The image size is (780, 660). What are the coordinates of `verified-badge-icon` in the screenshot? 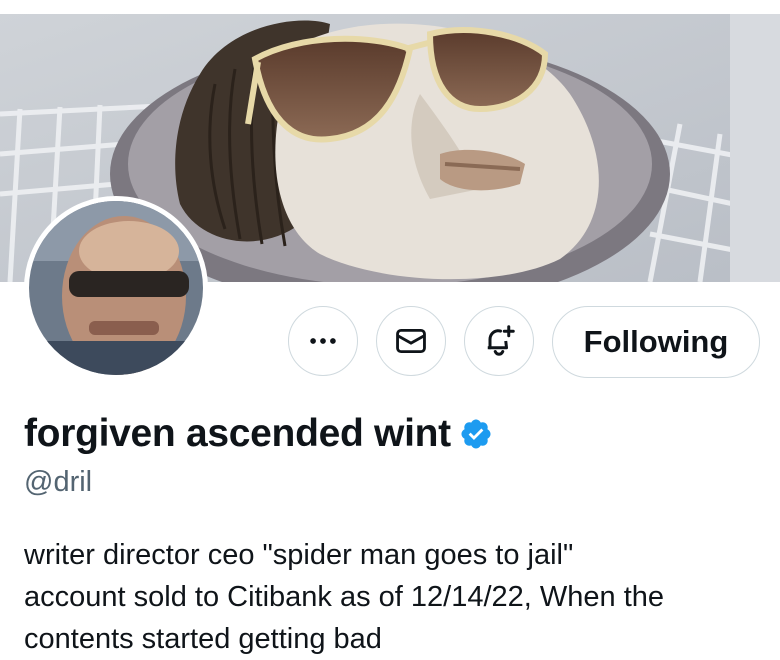 It's located at (476, 434).